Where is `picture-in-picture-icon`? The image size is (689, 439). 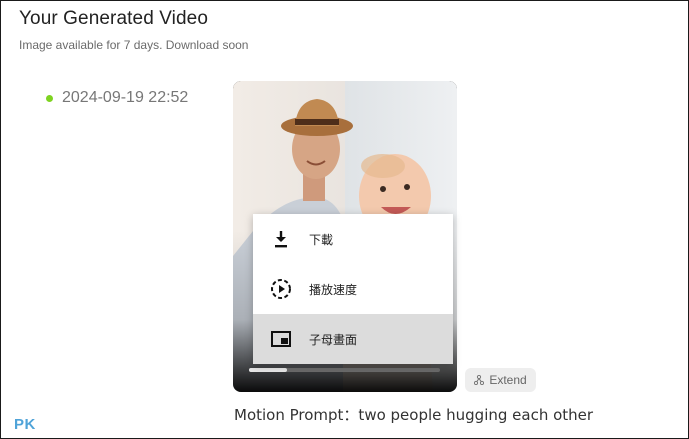 picture-in-picture-icon is located at coordinates (281, 339).